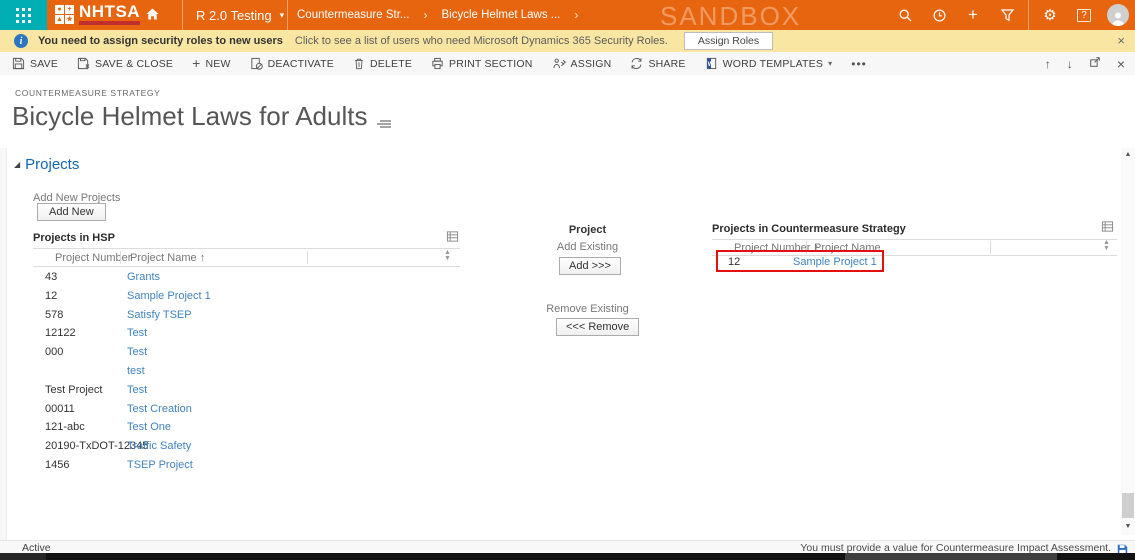 The image size is (1135, 560). I want to click on project-name-link: Satisfy TSEP, so click(159, 315).